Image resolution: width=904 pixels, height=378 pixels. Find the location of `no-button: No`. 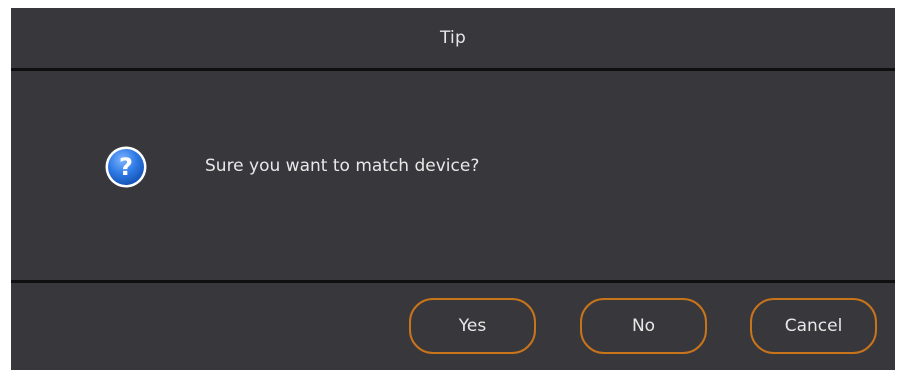

no-button: No is located at coordinates (643, 326).